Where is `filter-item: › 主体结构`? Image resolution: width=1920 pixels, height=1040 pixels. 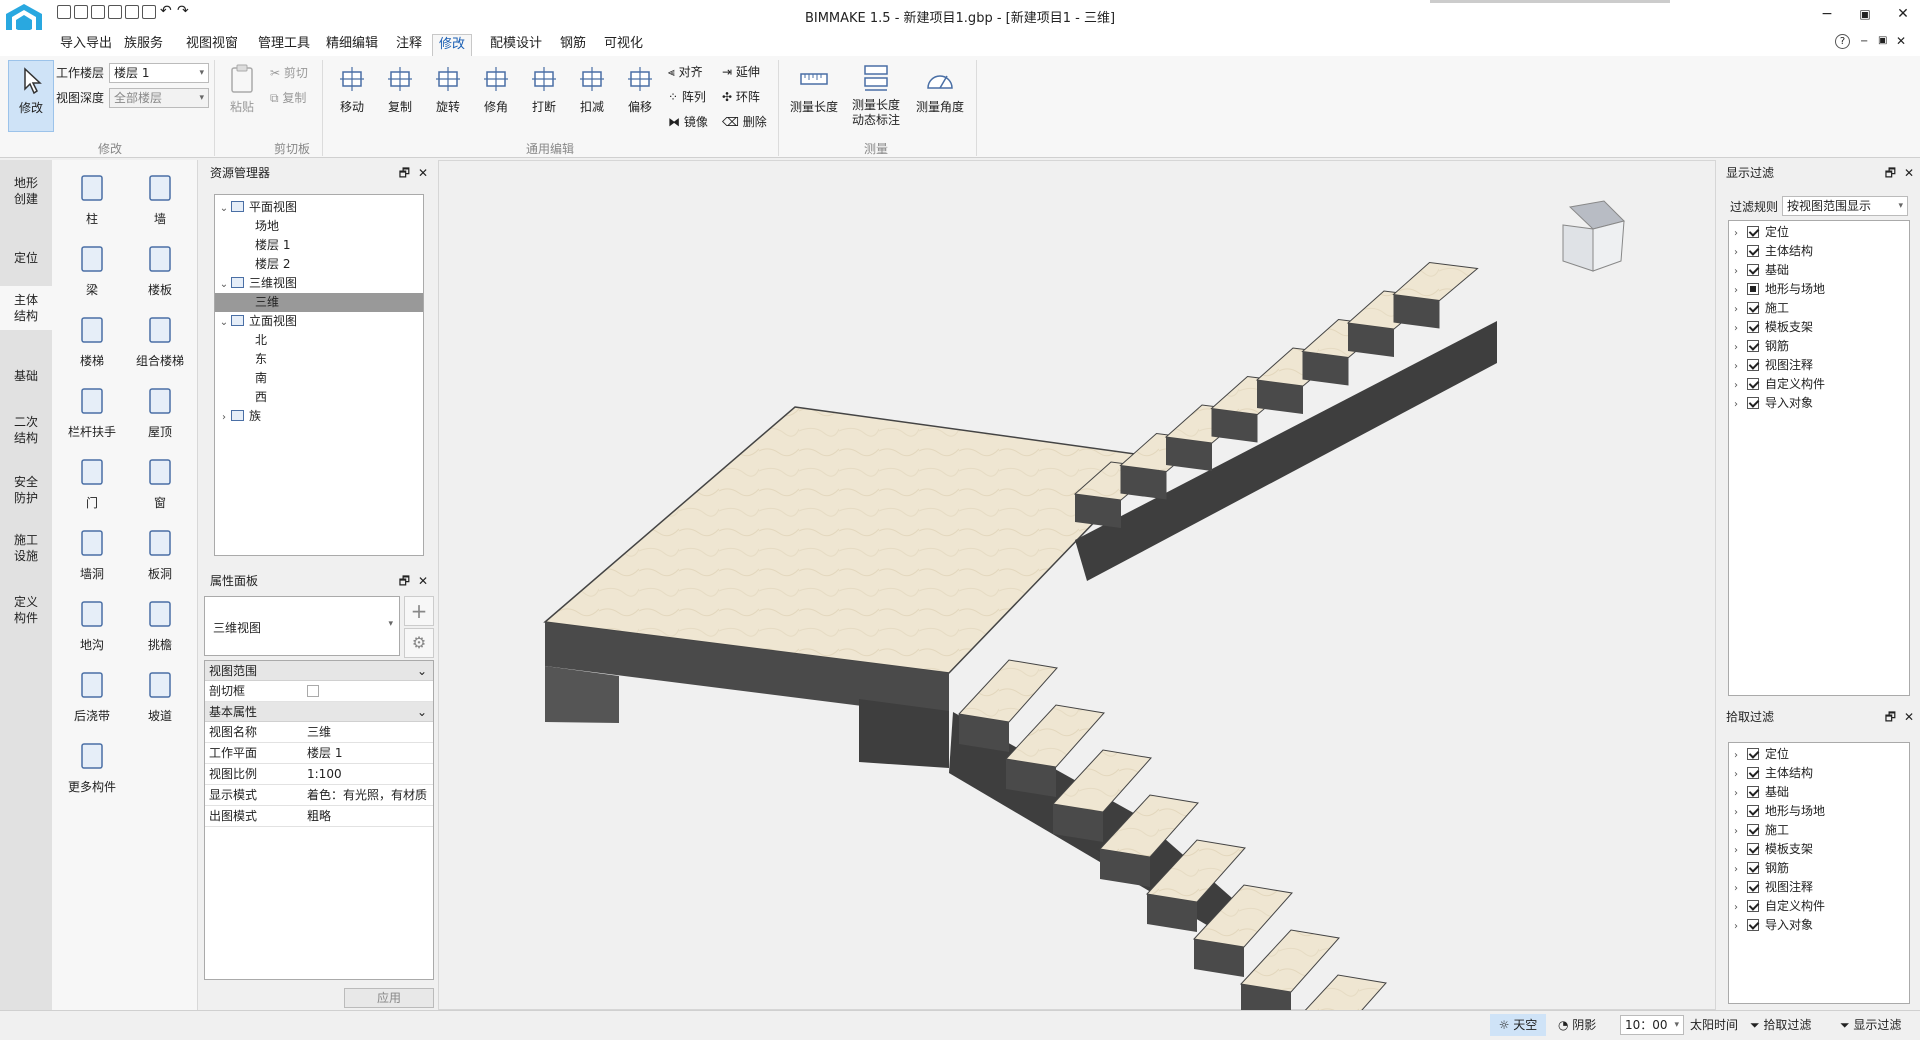
filter-item: › 主体结构 is located at coordinates (1819, 773).